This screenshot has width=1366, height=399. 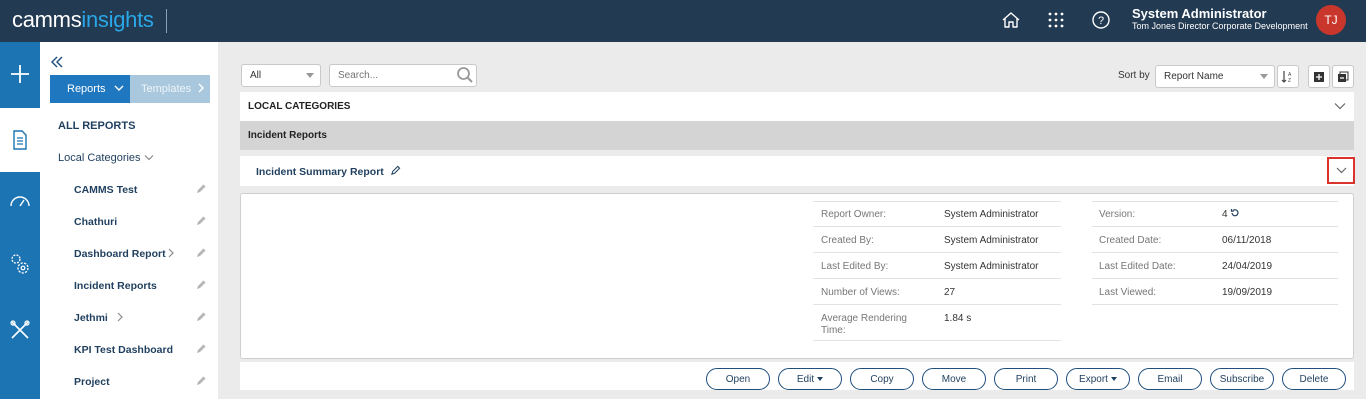 I want to click on category-select: All, so click(x=281, y=75).